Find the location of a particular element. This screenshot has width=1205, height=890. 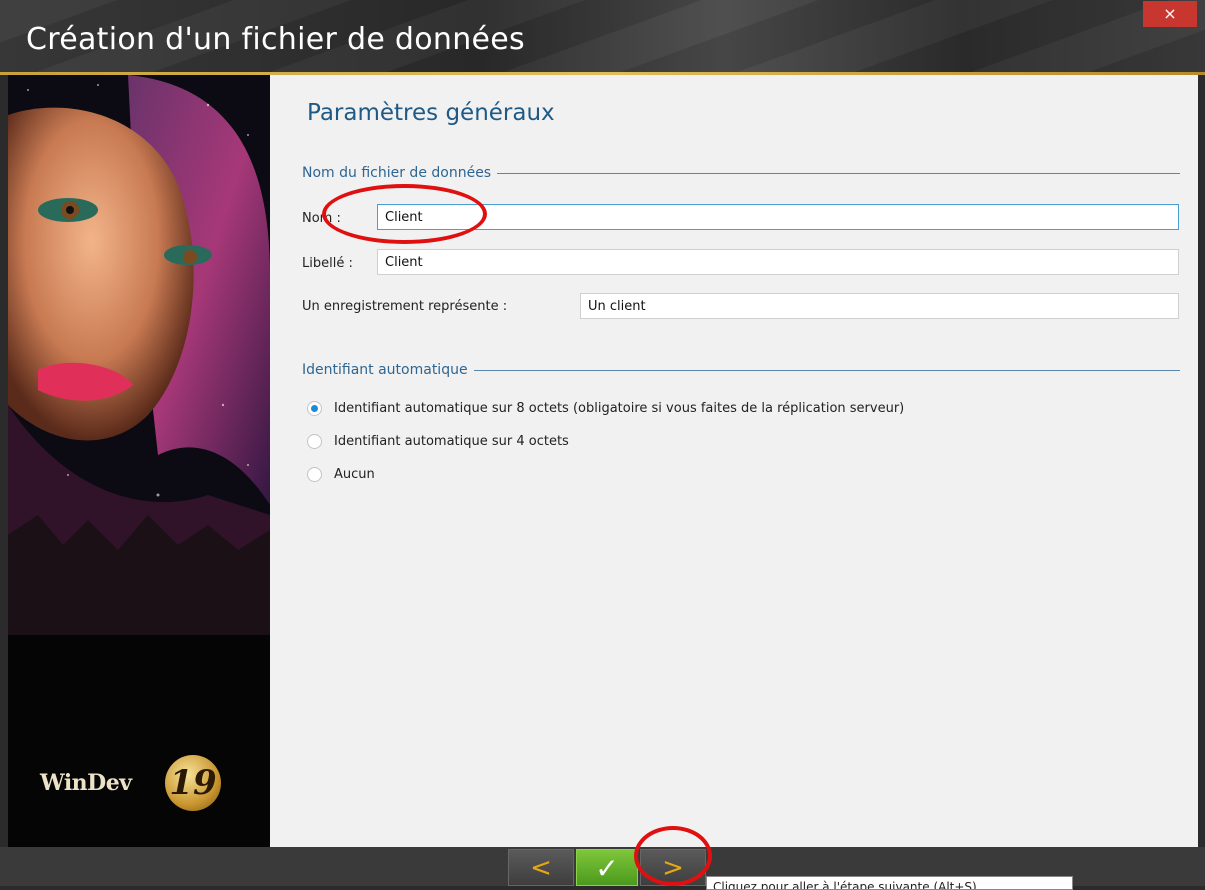

section-file-name-title: Nom du fichier de données is located at coordinates (397, 173).